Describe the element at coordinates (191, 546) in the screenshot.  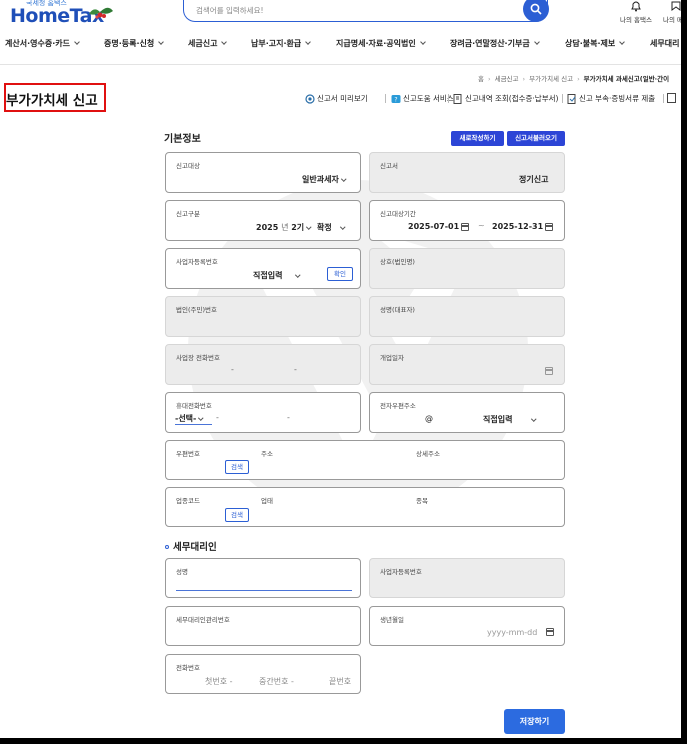
I see `agent-section-title: 세무대리인` at that location.